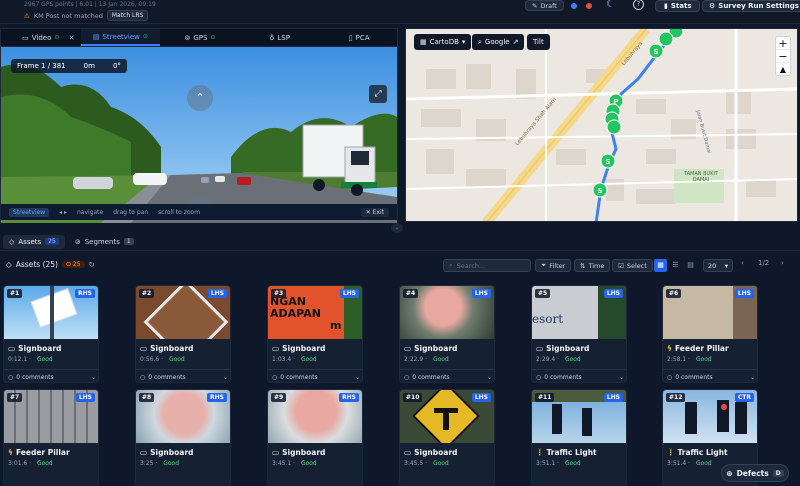  What do you see at coordinates (443, 42) in the screenshot?
I see `basemap-select: ▦ CartoDB ▾` at bounding box center [443, 42].